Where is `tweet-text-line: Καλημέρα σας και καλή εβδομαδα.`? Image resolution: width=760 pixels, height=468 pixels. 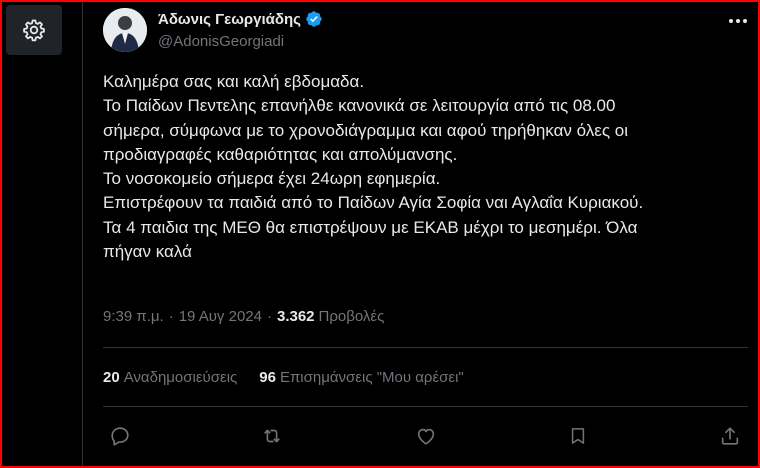 tweet-text-line: Καλημέρα σας και καλή εβδομαδα. is located at coordinates (234, 81).